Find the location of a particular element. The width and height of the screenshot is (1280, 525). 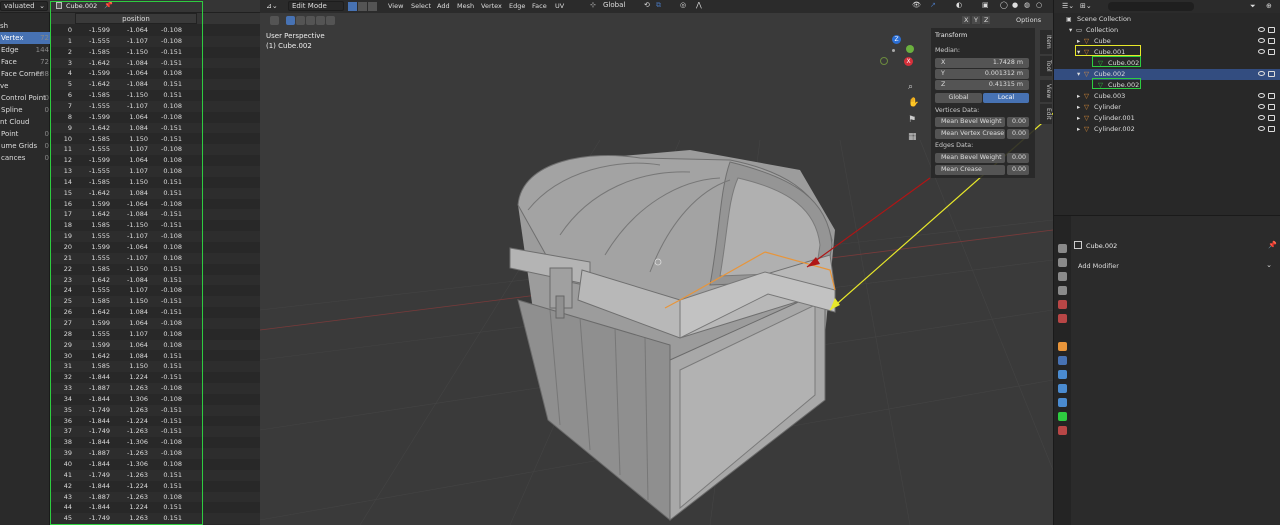

outliner-item: ▸ ▽ Cylinder.001 is located at coordinates (1167, 118).